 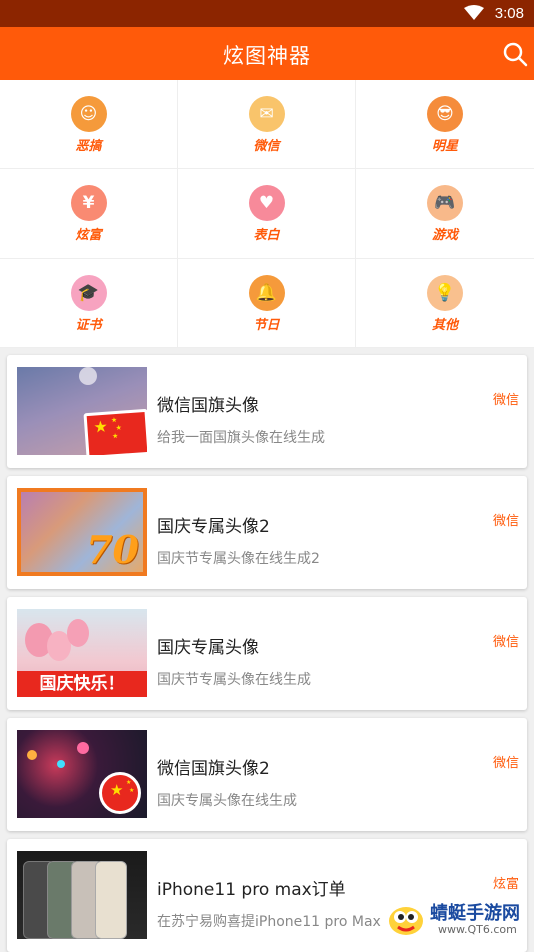 I want to click on app-title: 炫图神器, so click(x=267, y=56).